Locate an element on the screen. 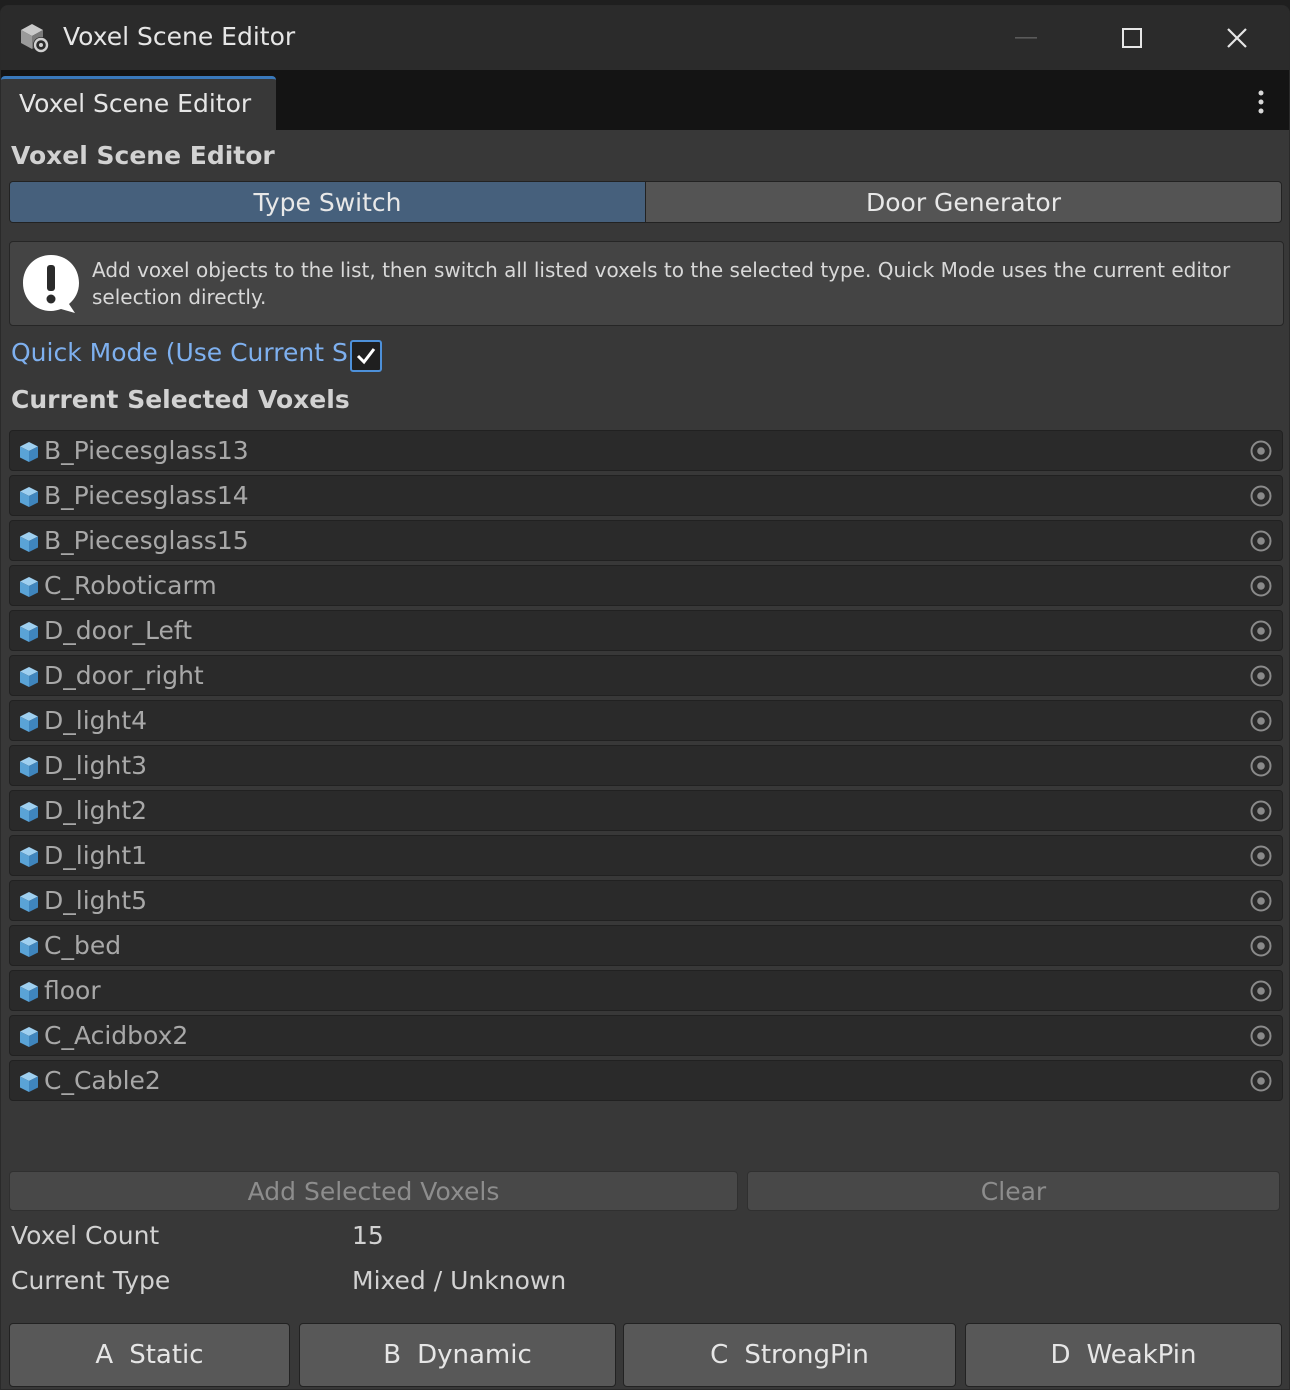  quick-mode-checkbox is located at coordinates (366, 356).